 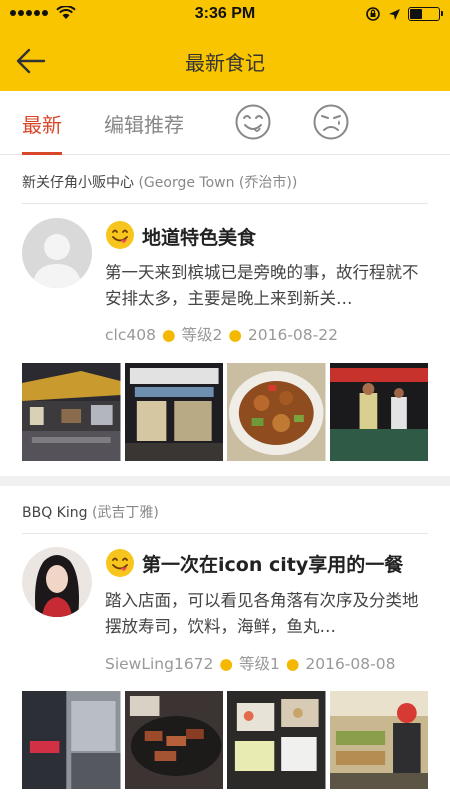 I want to click on bbq-king-storefront-image, so click(x=71, y=740).